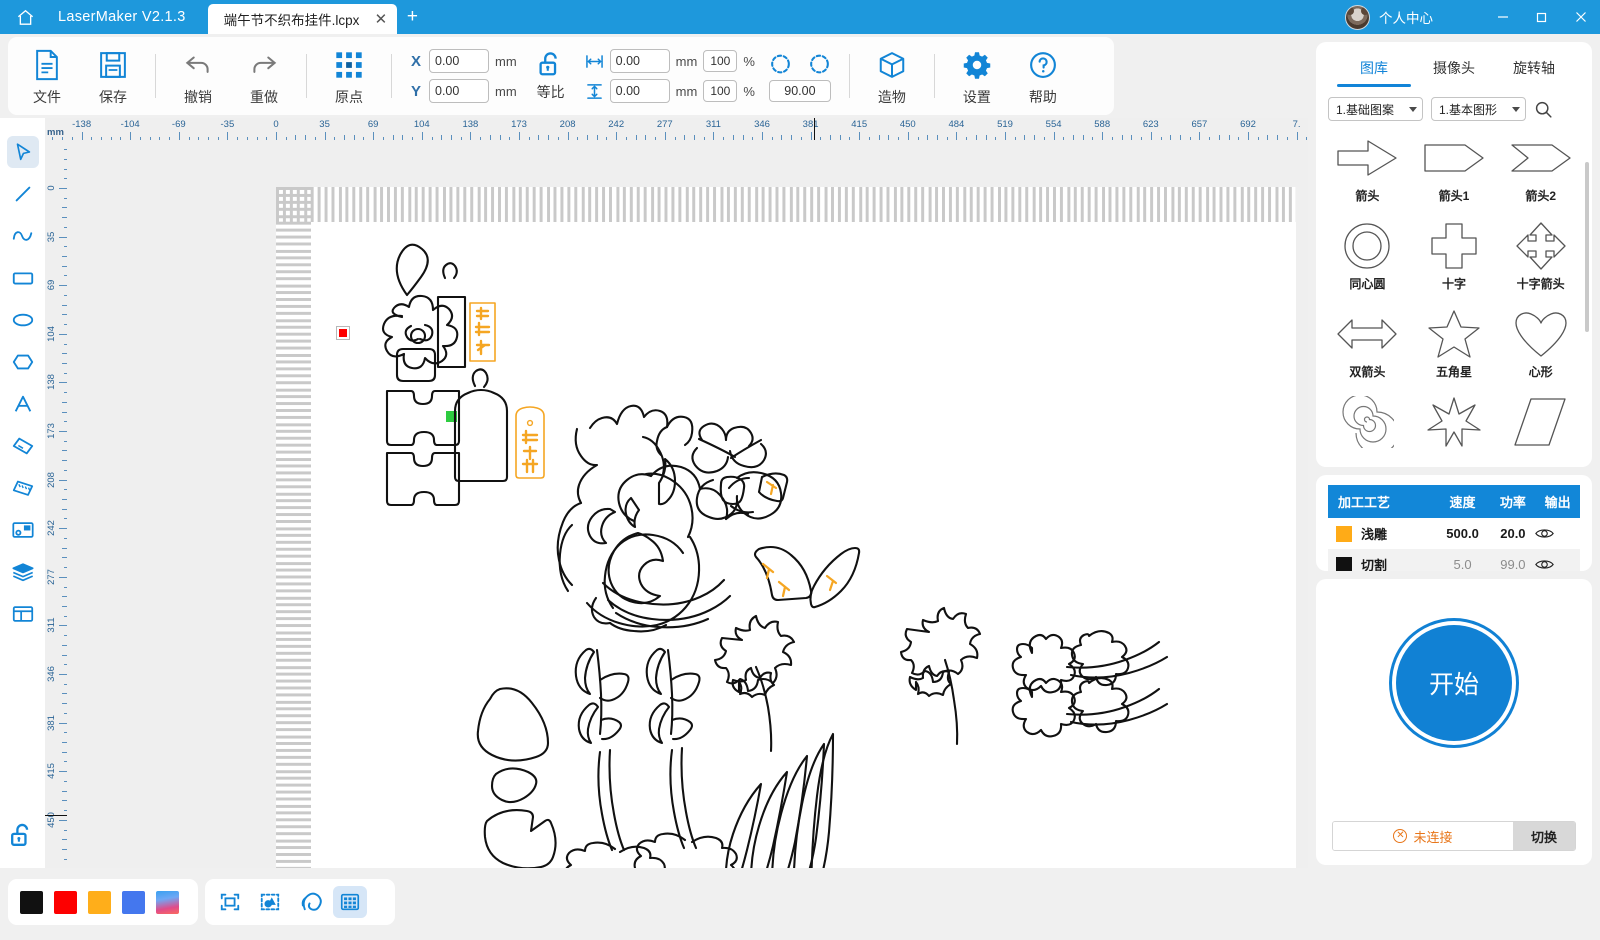 Image resolution: width=1600 pixels, height=940 pixels. I want to click on shape-item-double-arrow: 双箭头, so click(1367, 349).